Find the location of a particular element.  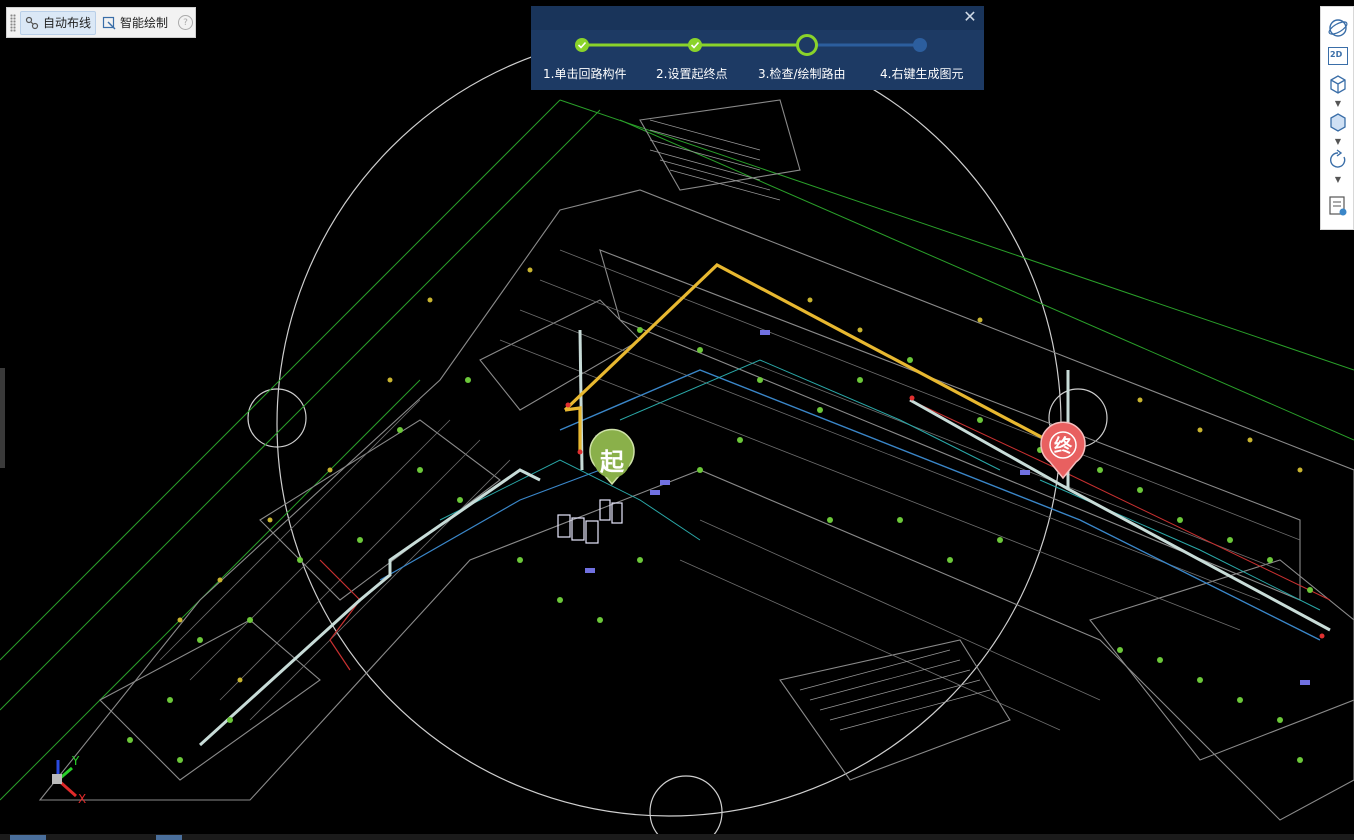

step-4-label: 4.右键生成图元 is located at coordinates (922, 74).